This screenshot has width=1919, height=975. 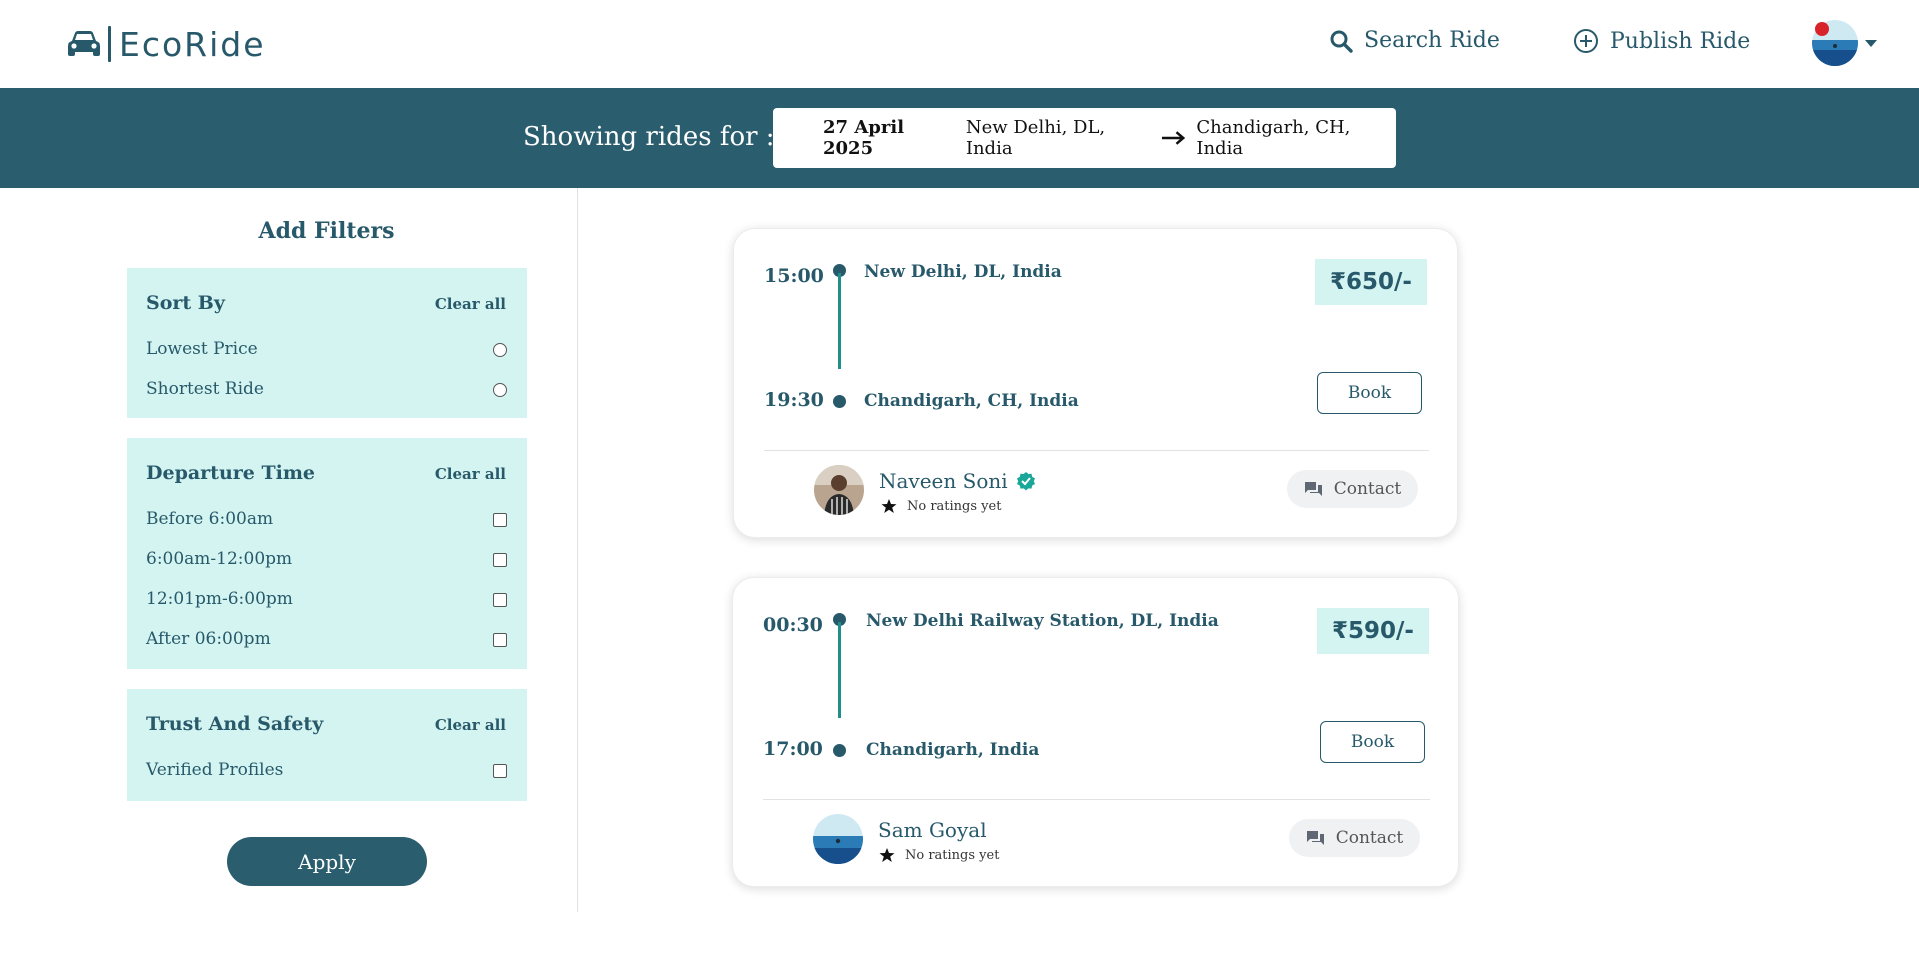 I want to click on verified-profiles-checkbox, so click(x=500, y=771).